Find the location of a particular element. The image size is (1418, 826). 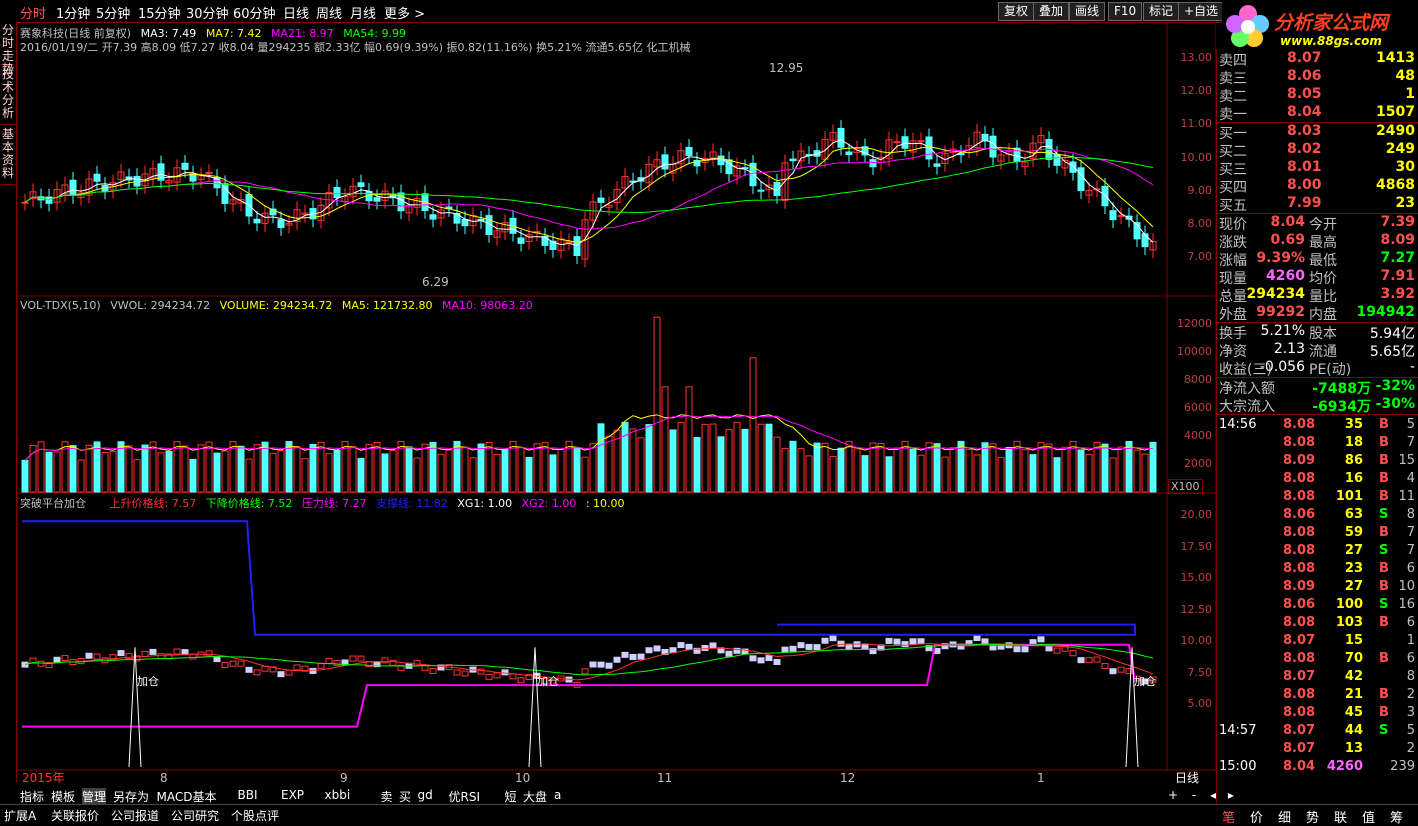

indicator-tab-5: BBI is located at coordinates (248, 795).